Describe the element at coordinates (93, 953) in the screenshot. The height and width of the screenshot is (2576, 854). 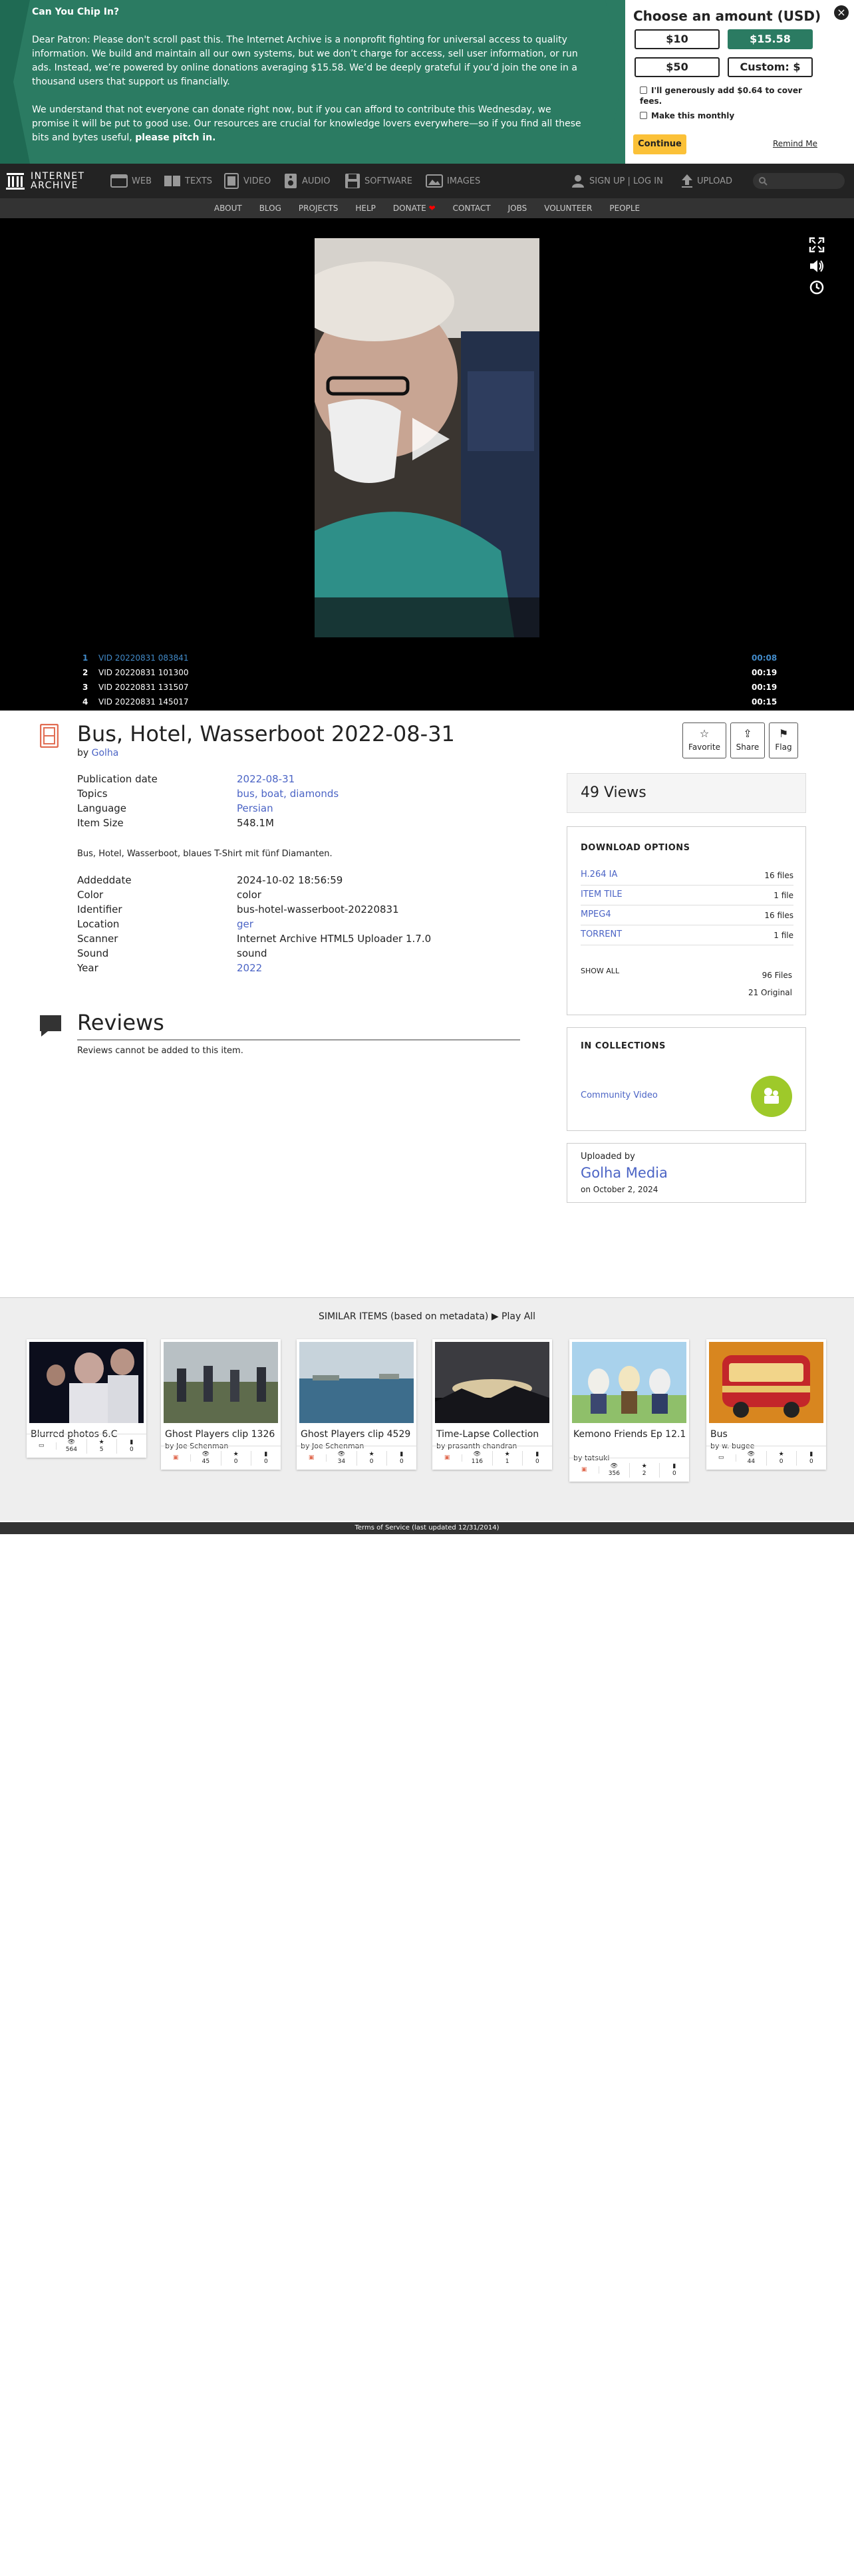
I see `metadata-key: Sound` at that location.